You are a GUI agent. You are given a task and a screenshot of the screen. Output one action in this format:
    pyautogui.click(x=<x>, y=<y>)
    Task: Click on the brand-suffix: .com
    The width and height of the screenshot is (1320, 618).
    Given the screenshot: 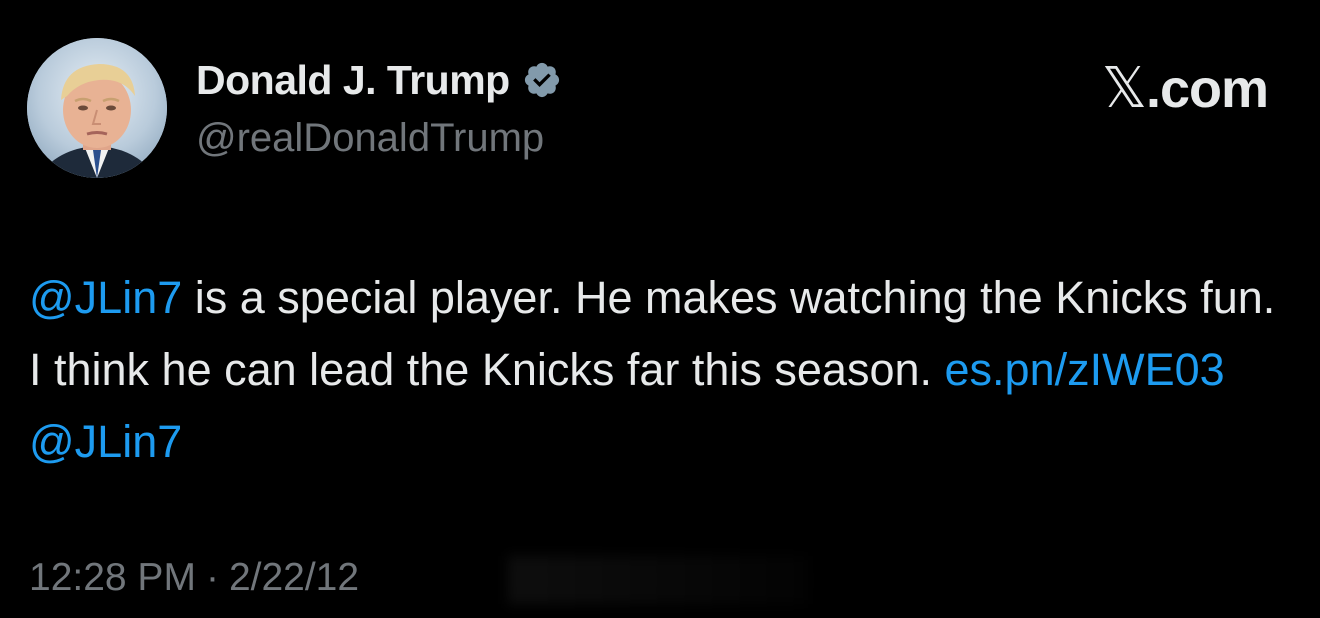 What is the action you would take?
    pyautogui.click(x=1207, y=88)
    